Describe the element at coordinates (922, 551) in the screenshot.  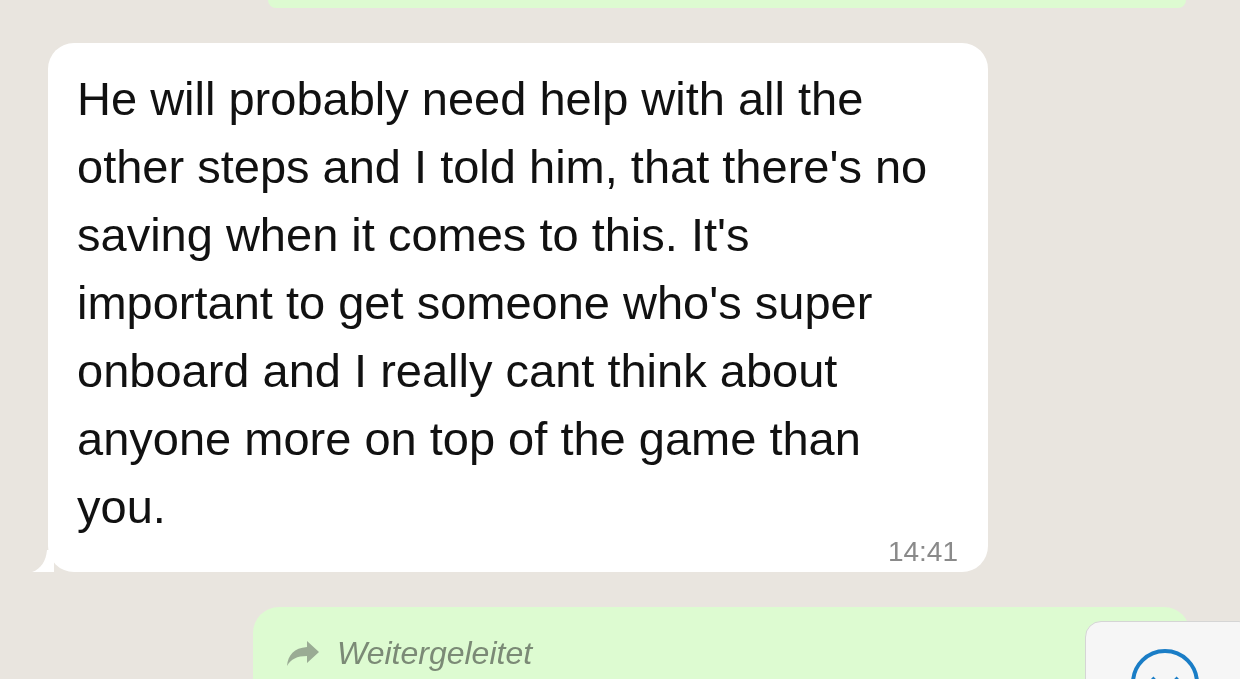
I see `message-time: 14:41` at that location.